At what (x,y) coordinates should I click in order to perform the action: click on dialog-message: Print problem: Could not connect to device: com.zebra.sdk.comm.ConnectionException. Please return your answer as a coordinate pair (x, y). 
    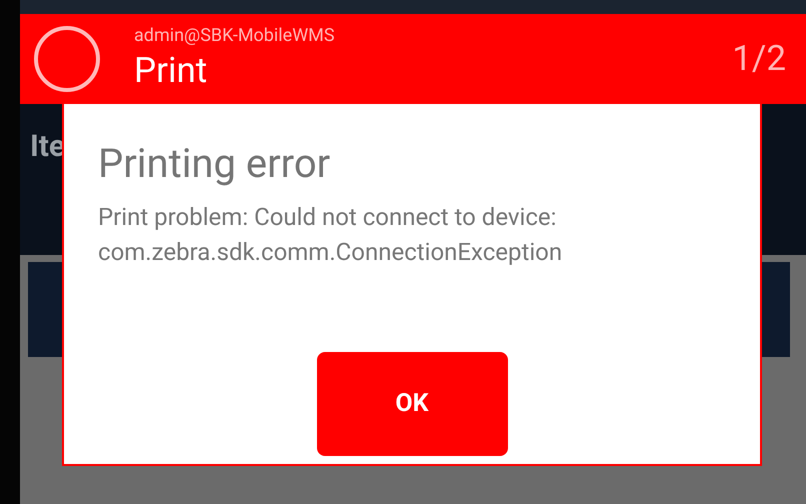
    Looking at the image, I should click on (331, 235).